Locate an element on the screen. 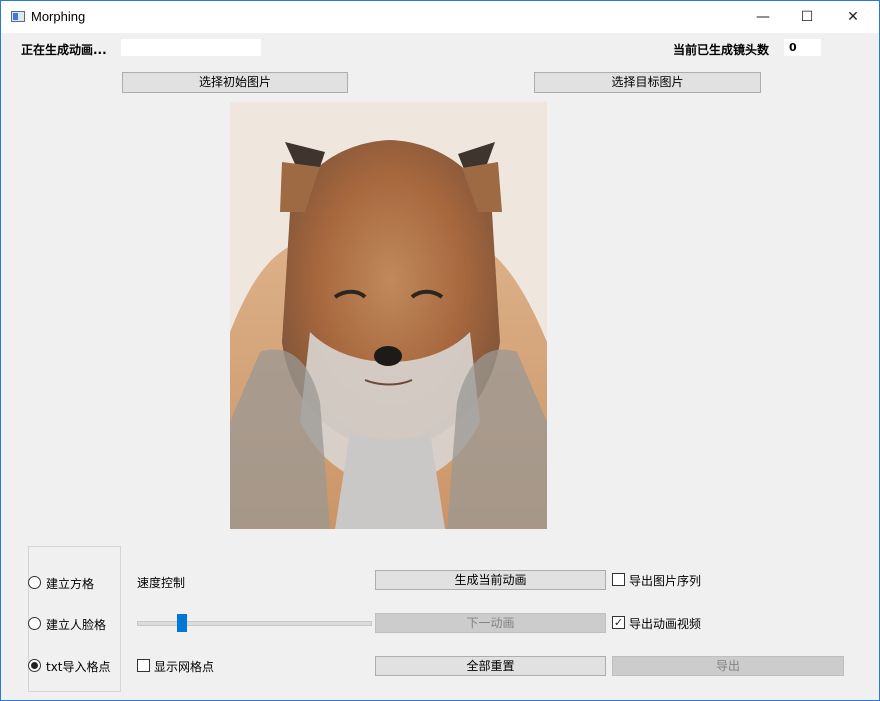 The height and width of the screenshot is (701, 880). export-sequence-checkbox is located at coordinates (618, 579).